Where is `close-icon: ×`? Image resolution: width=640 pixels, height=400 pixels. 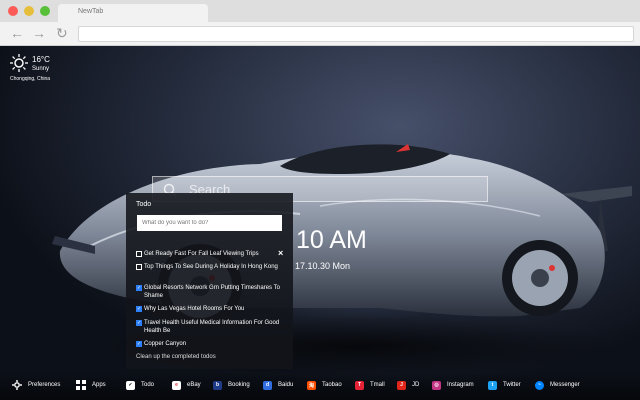
close-icon: × is located at coordinates (280, 253).